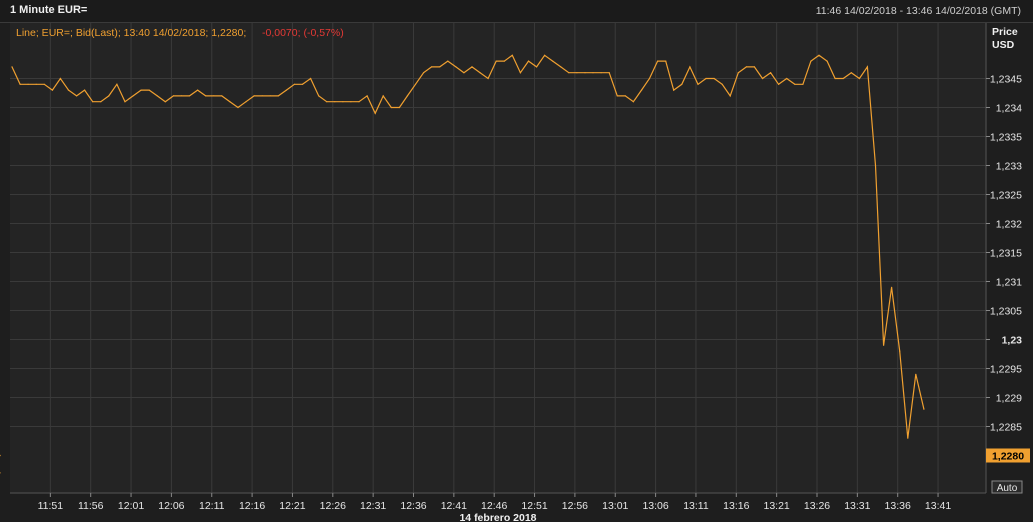 The height and width of the screenshot is (522, 1033). Describe the element at coordinates (1006, 428) in the screenshot. I see `y-tick-label: 1,2285` at that location.